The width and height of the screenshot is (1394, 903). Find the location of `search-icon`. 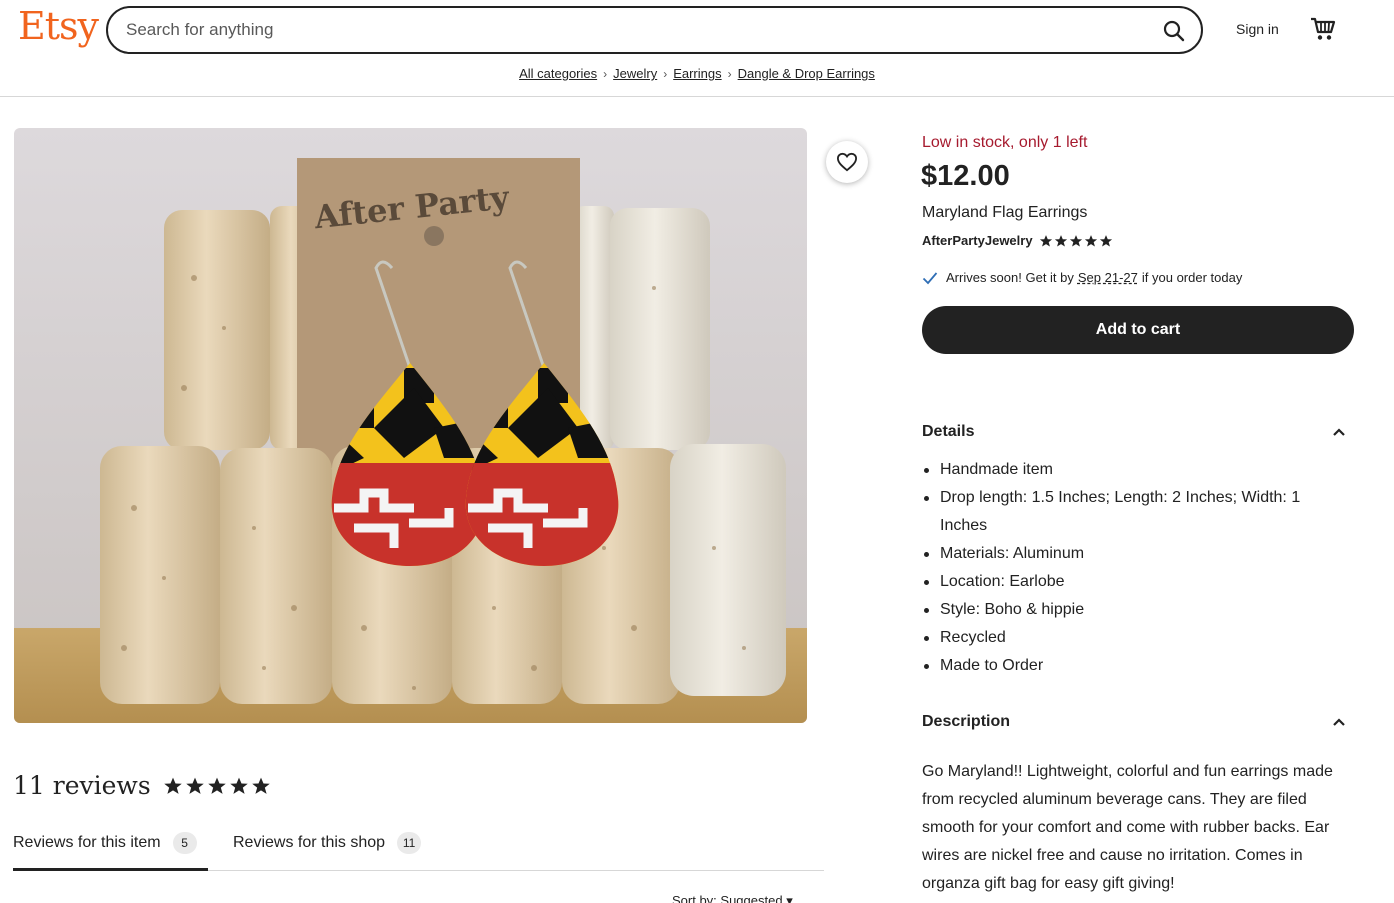

search-icon is located at coordinates (1174, 31).